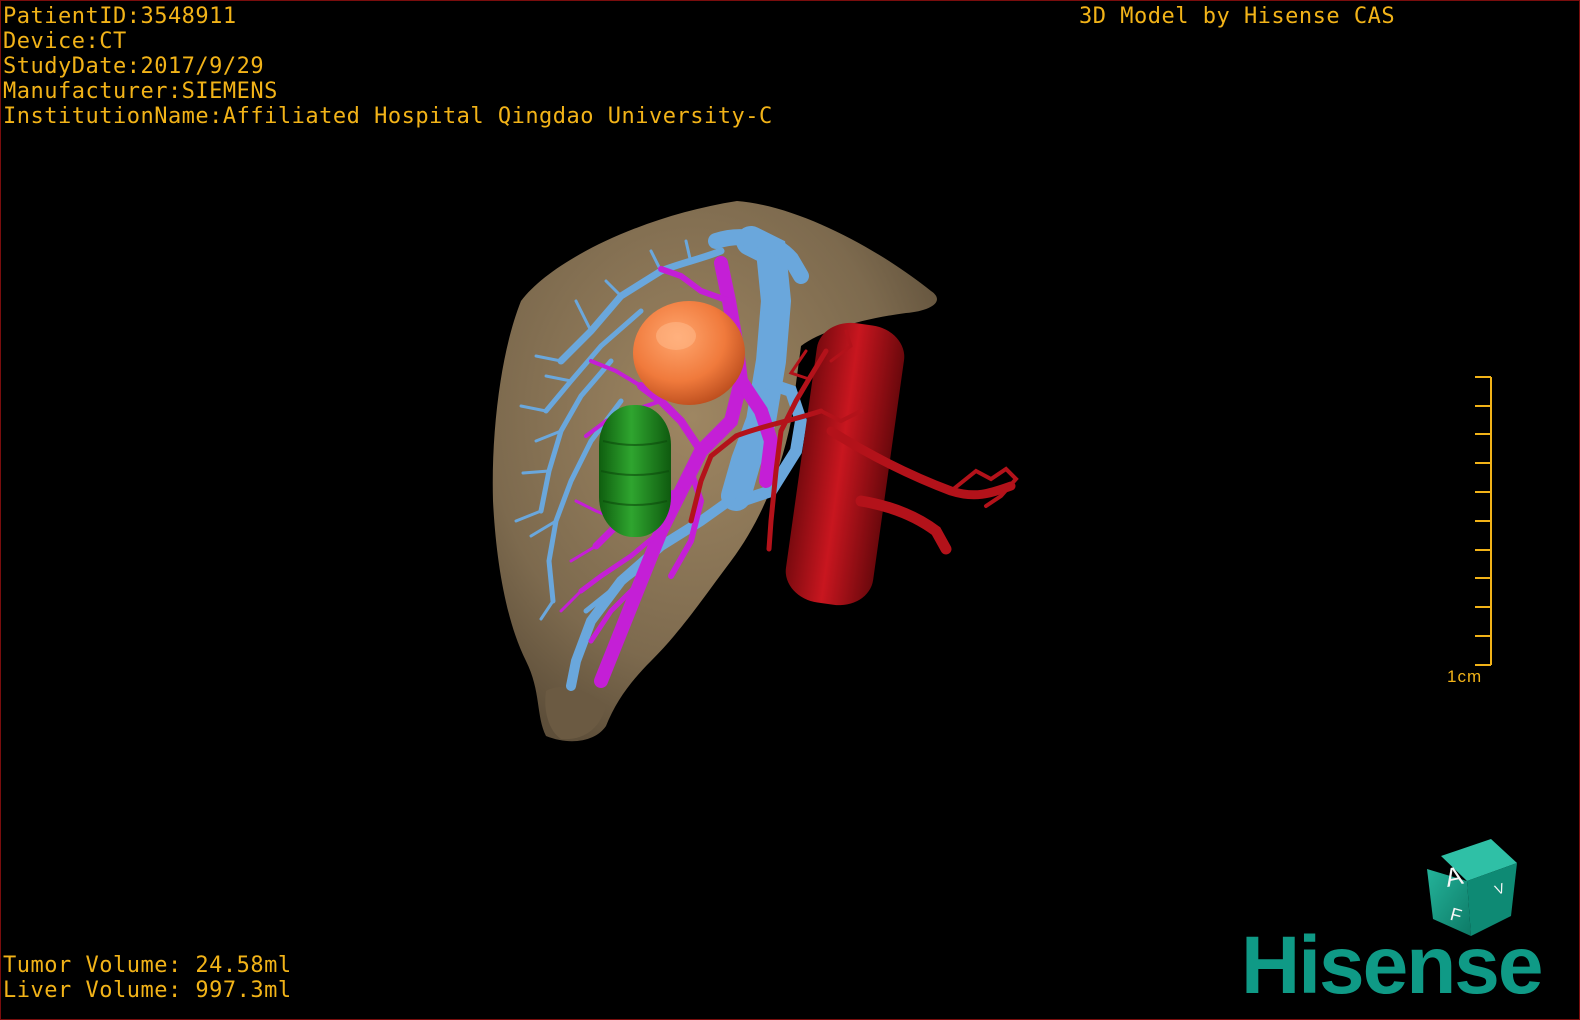  What do you see at coordinates (635, 471) in the screenshot?
I see `gallbladder` at bounding box center [635, 471].